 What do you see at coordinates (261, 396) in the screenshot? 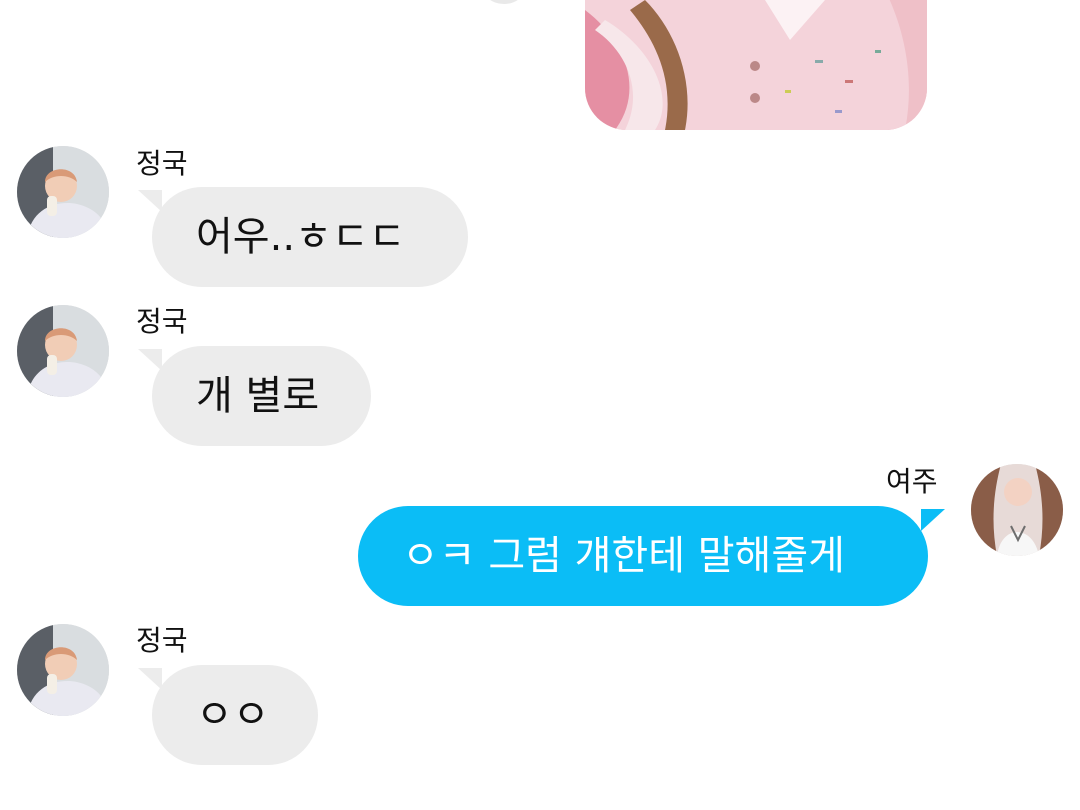
I see `message-bubble: 개 별로` at bounding box center [261, 396].